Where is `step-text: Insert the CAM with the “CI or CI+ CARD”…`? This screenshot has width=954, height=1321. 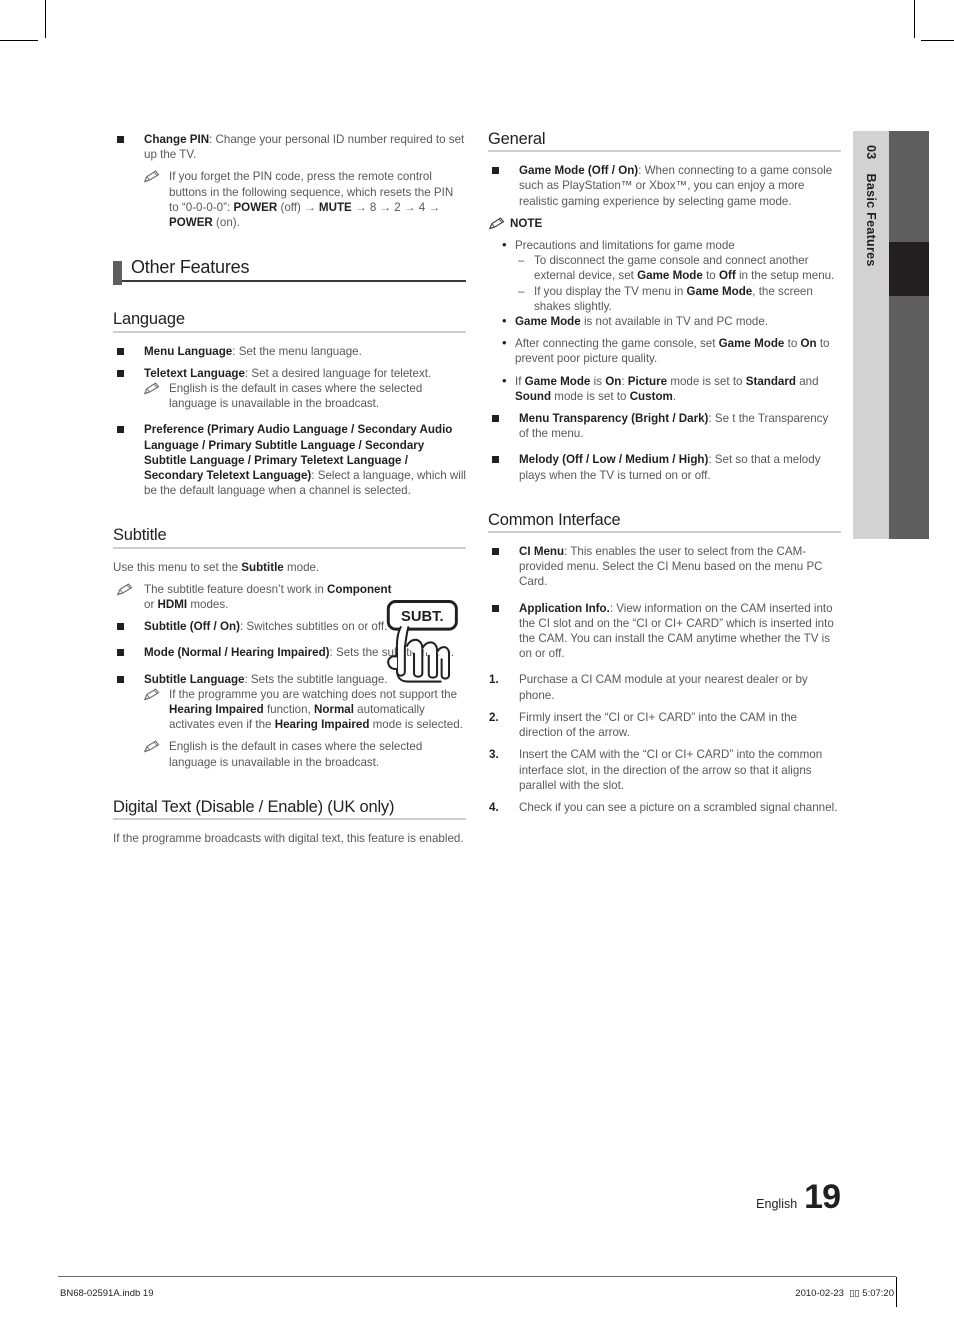
step-text: Insert the CAM with the “CI or CI+ CARD”… is located at coordinates (671, 770).